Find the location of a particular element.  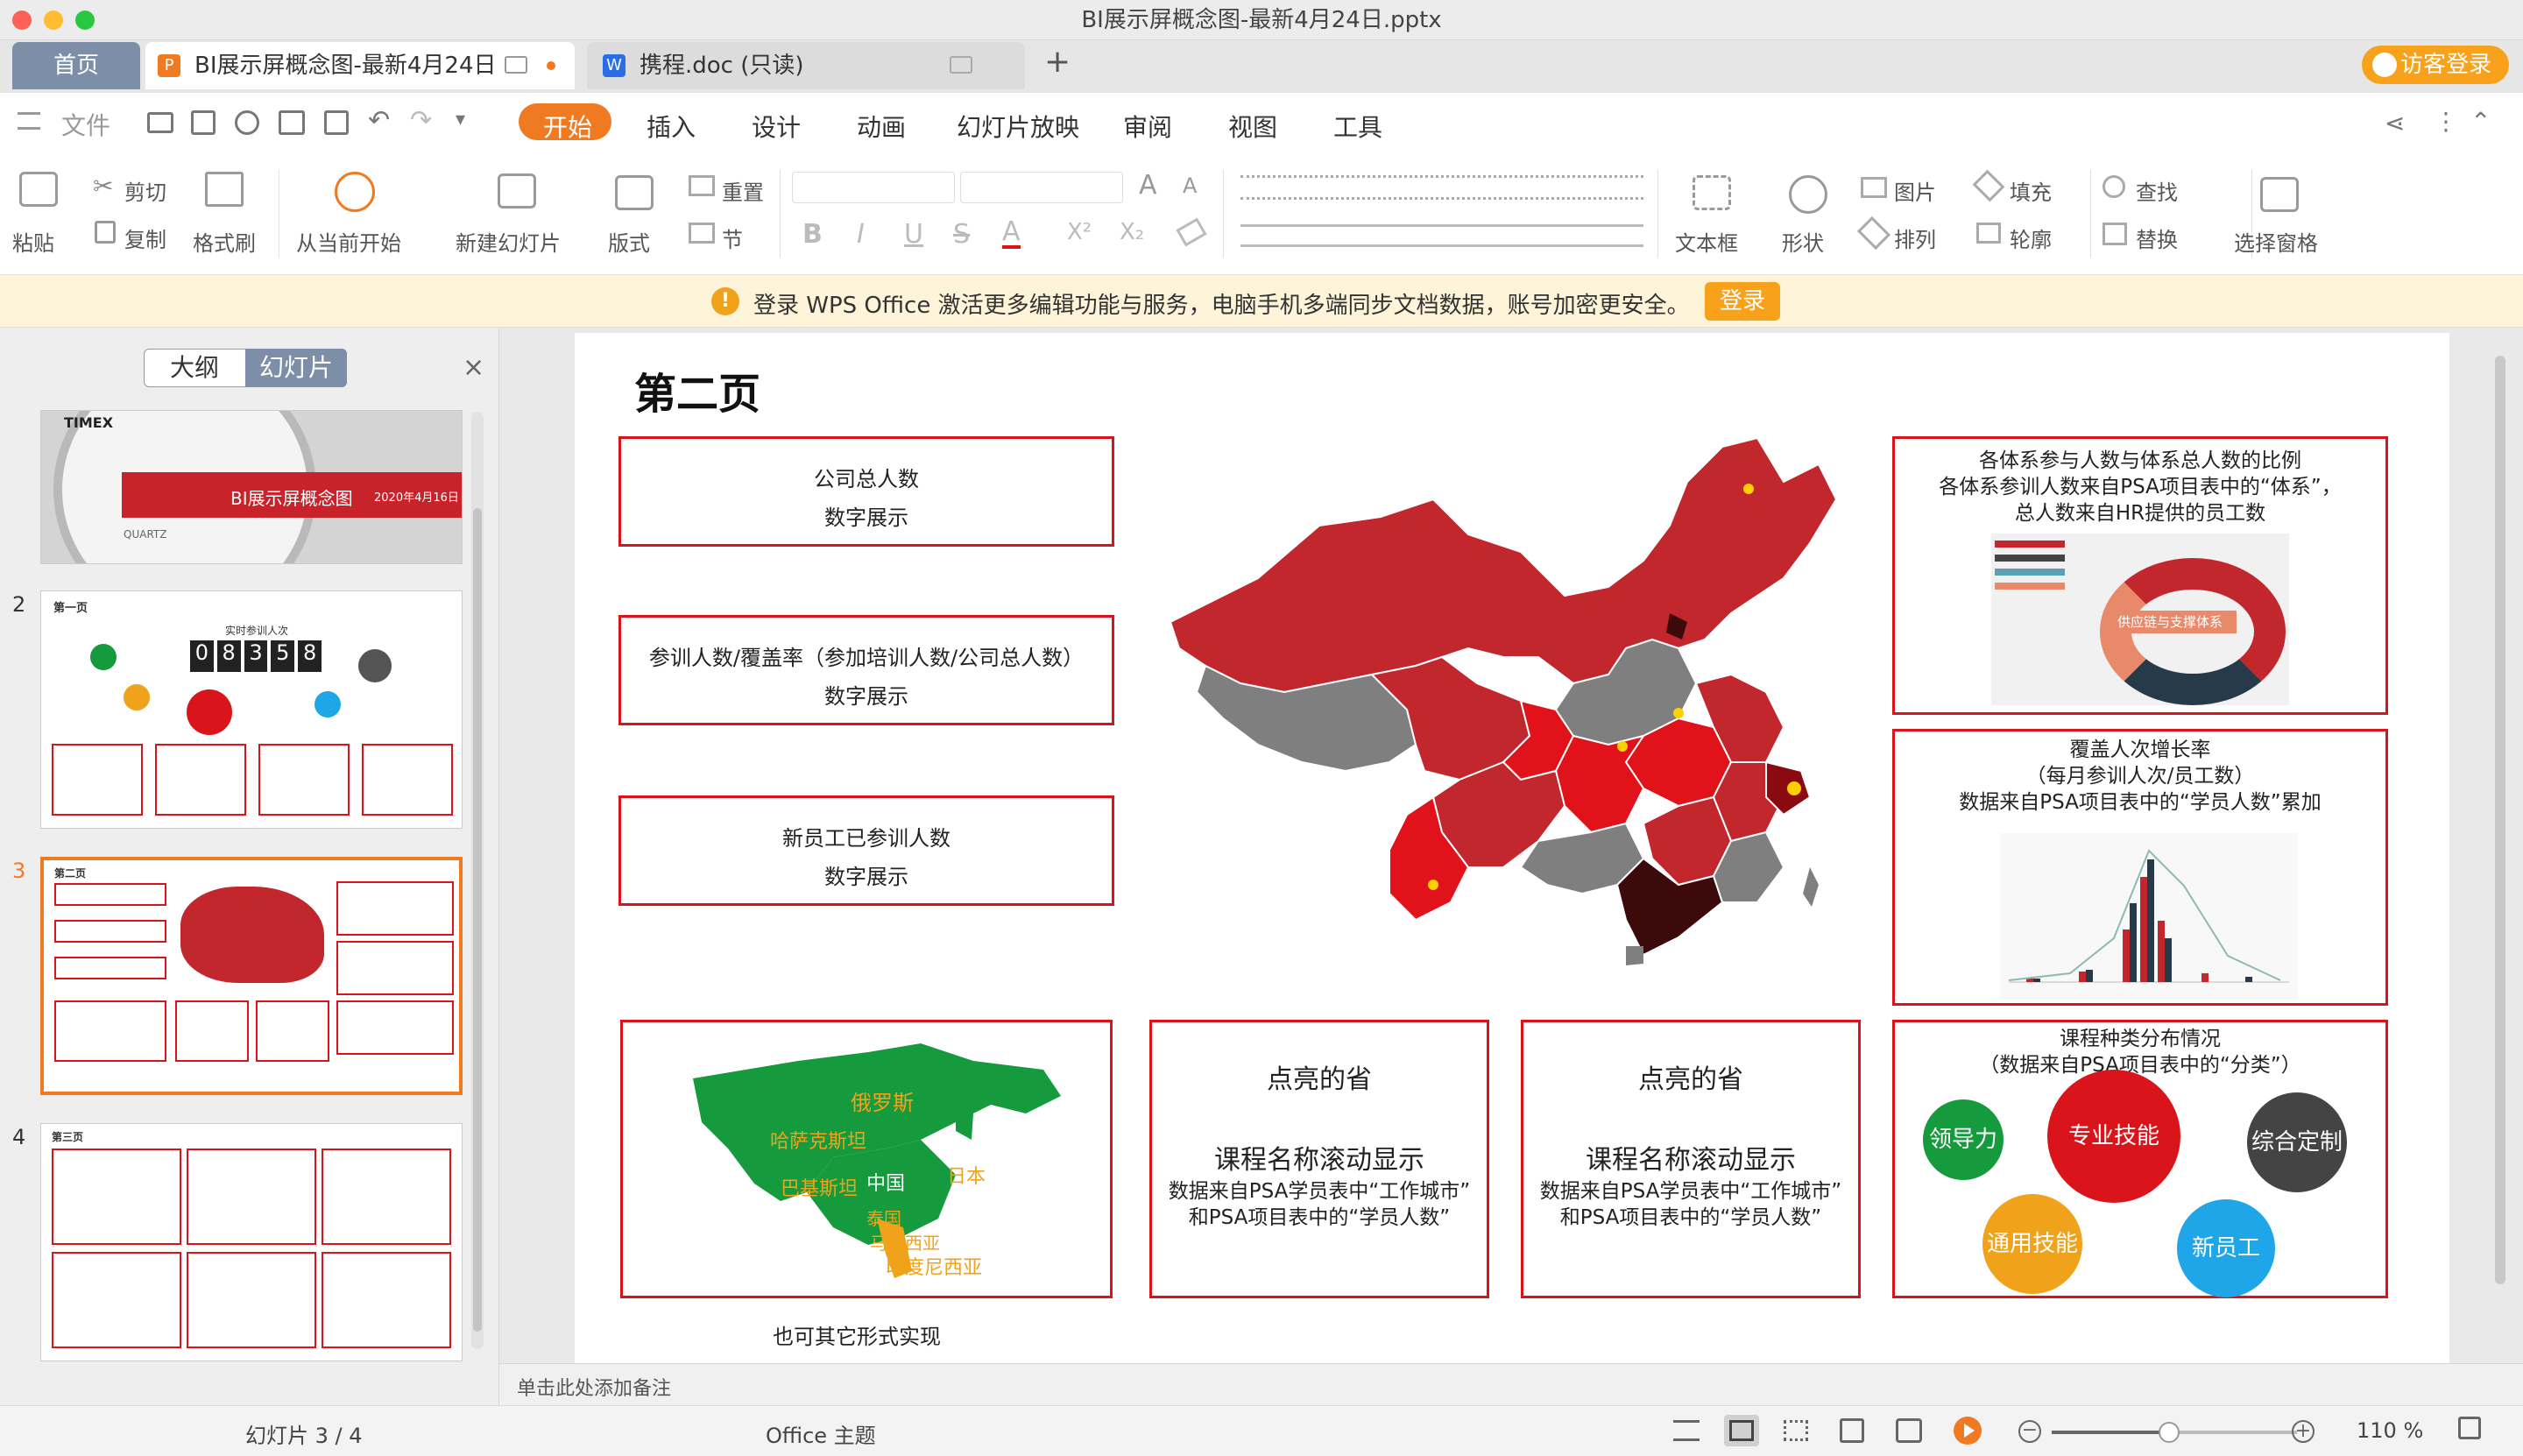

picture-button: 图片 is located at coordinates (1915, 190).